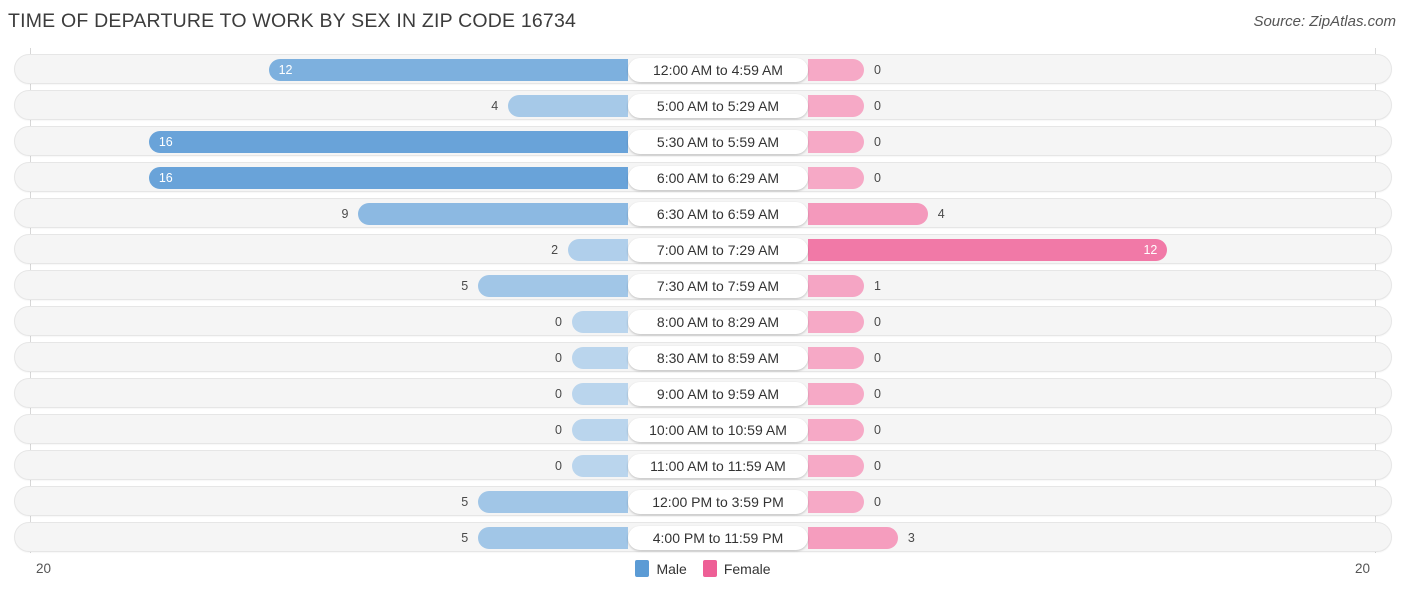 The width and height of the screenshot is (1406, 595). I want to click on table-row: 2 12 7:00 AM to 7:29 AM, so click(703, 249).